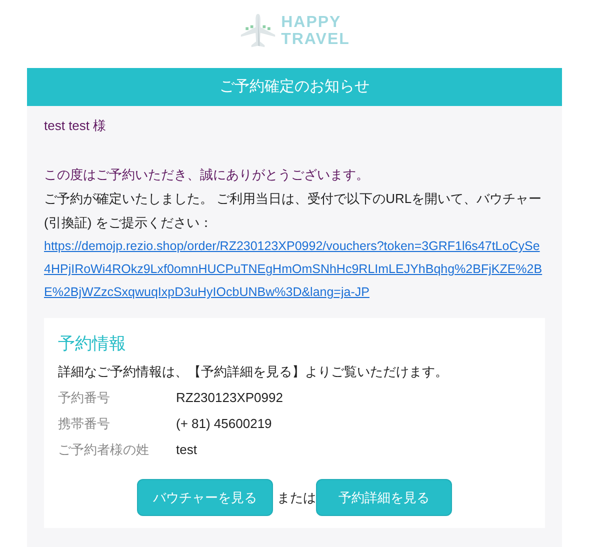 The image size is (589, 547). What do you see at coordinates (187, 450) in the screenshot?
I see `field-value: test` at bounding box center [187, 450].